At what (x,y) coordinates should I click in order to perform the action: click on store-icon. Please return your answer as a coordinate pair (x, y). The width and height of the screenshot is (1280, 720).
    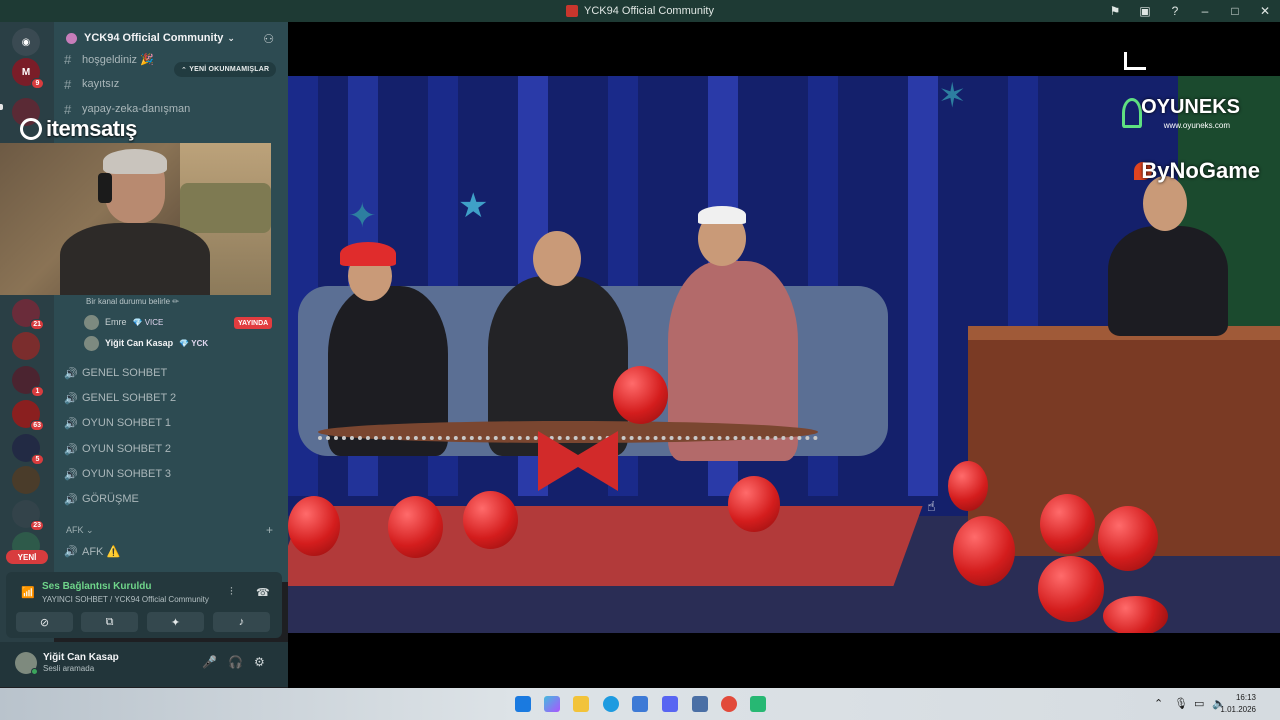
    Looking at the image, I should click on (640, 704).